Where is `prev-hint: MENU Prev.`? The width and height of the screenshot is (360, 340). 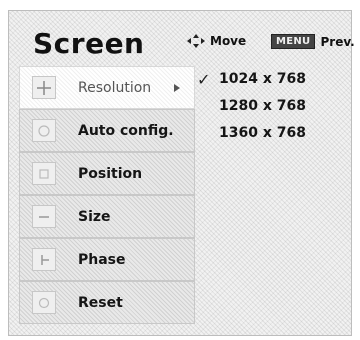 prev-hint: MENU Prev. is located at coordinates (313, 41).